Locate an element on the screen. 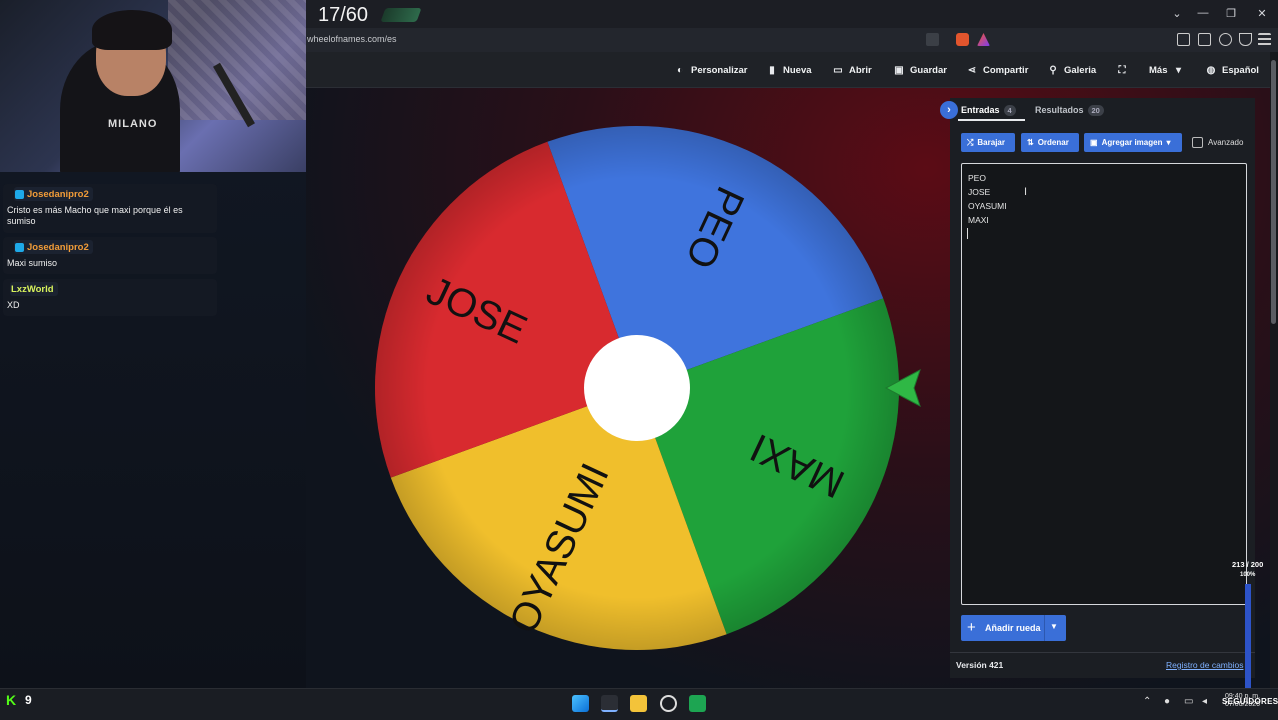 This screenshot has height=720, width=1278. page-scrollbar-thumb is located at coordinates (1273, 192).